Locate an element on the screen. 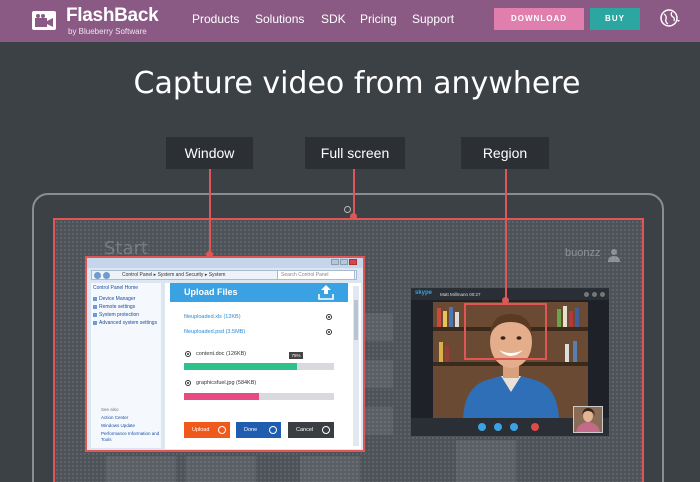  upload-panel-title: Upload Files is located at coordinates (211, 292).